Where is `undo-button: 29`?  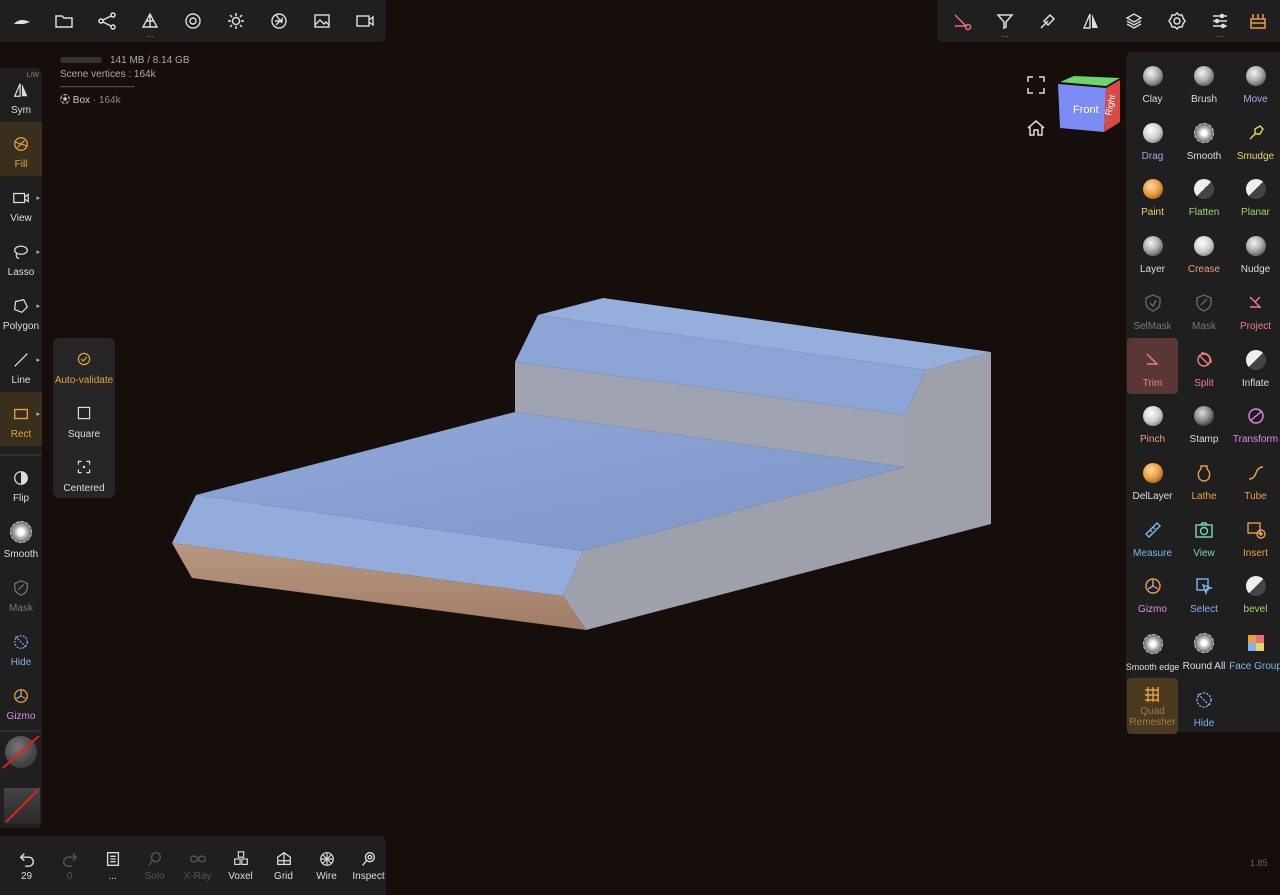 undo-button: 29 is located at coordinates (26, 865).